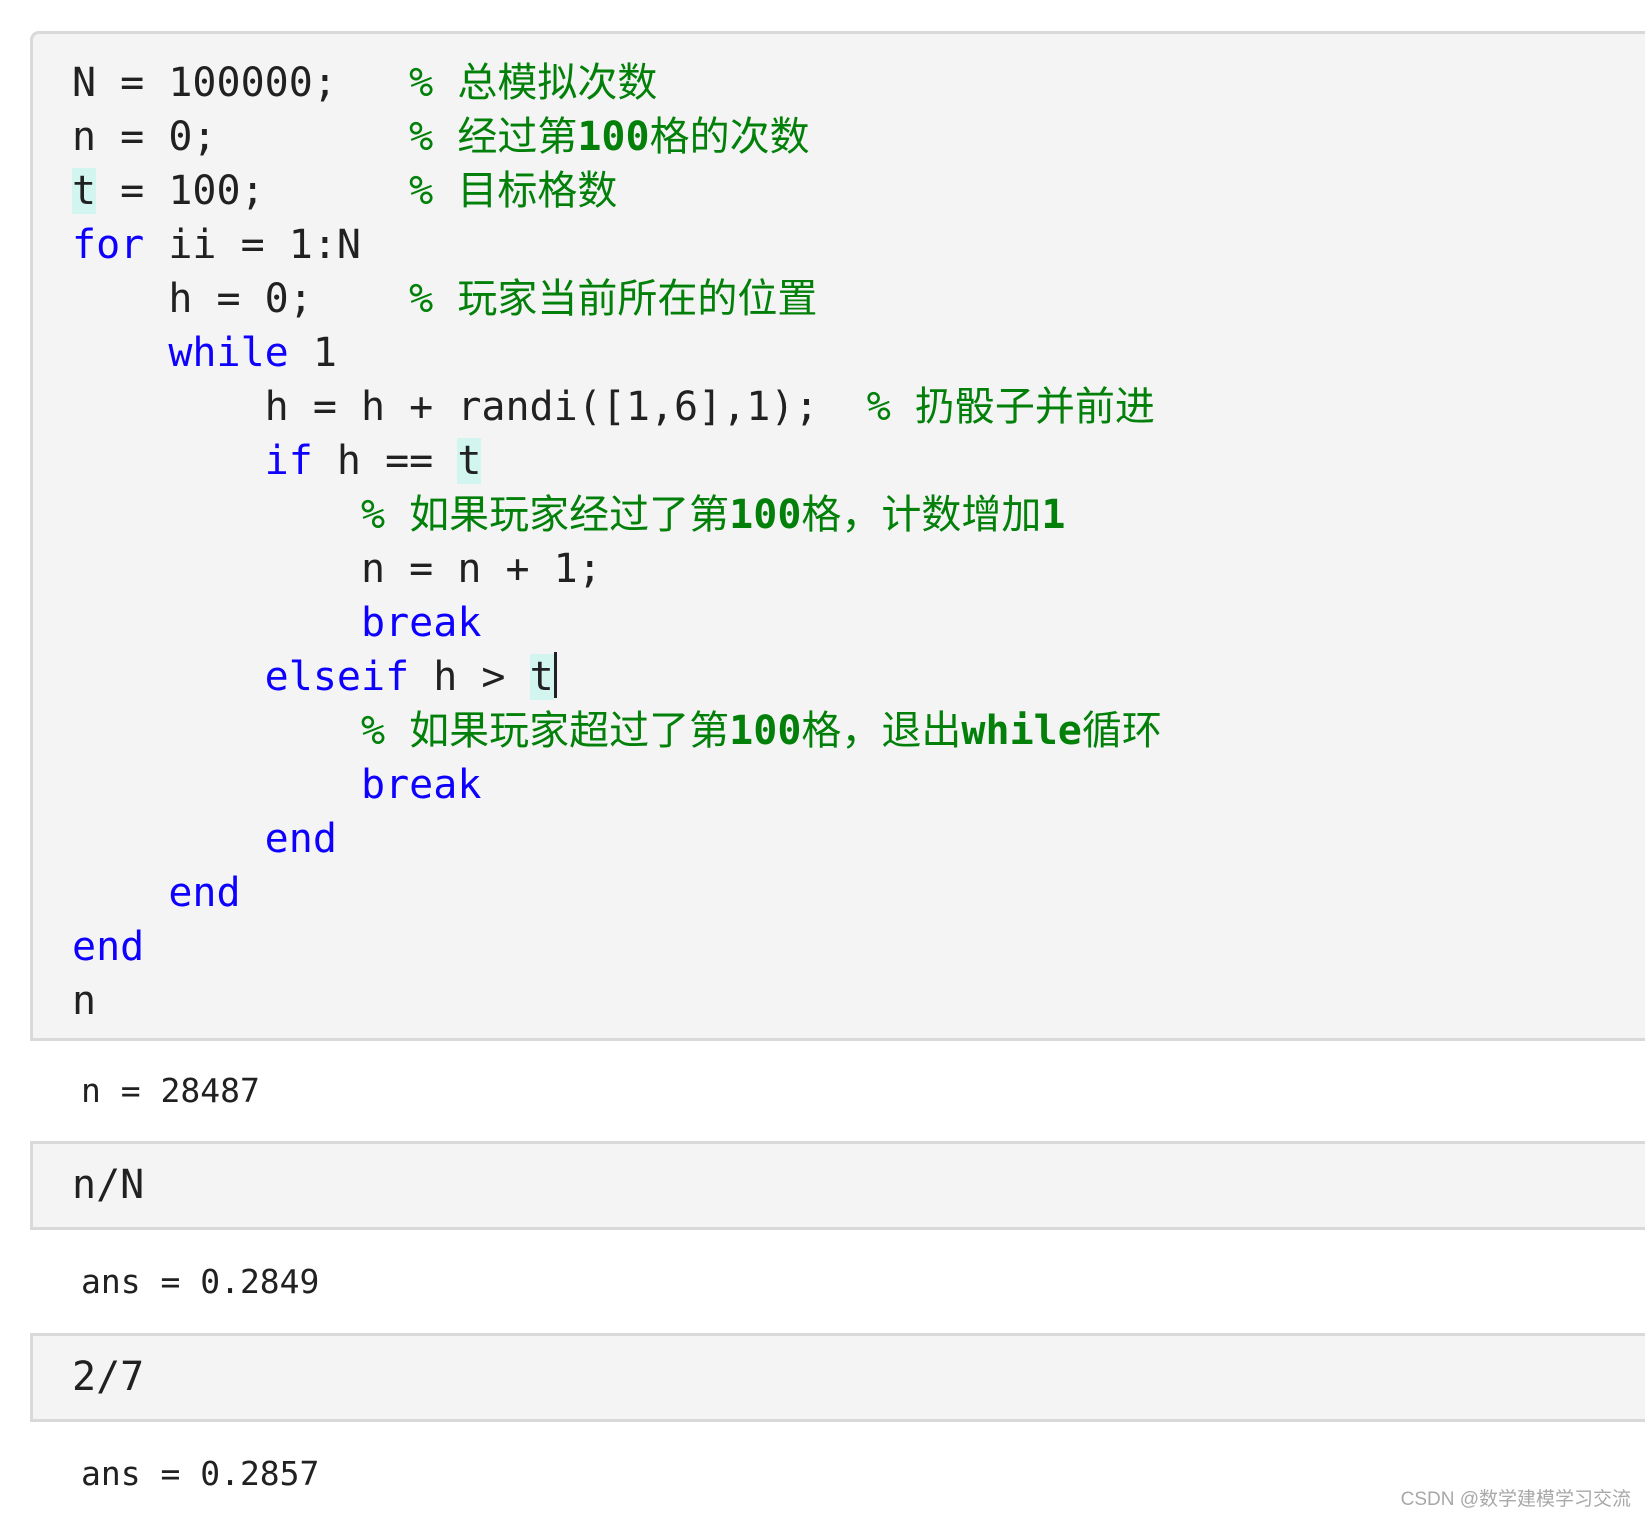 The width and height of the screenshot is (1645, 1519). What do you see at coordinates (617, 677) in the screenshot?
I see `code-line: elseif h > t` at bounding box center [617, 677].